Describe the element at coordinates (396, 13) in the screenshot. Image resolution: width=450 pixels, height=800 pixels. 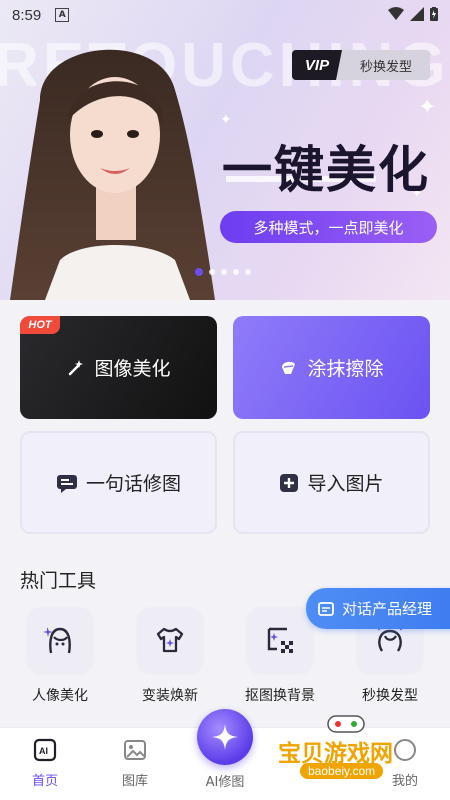
I see `wifi-icon` at that location.